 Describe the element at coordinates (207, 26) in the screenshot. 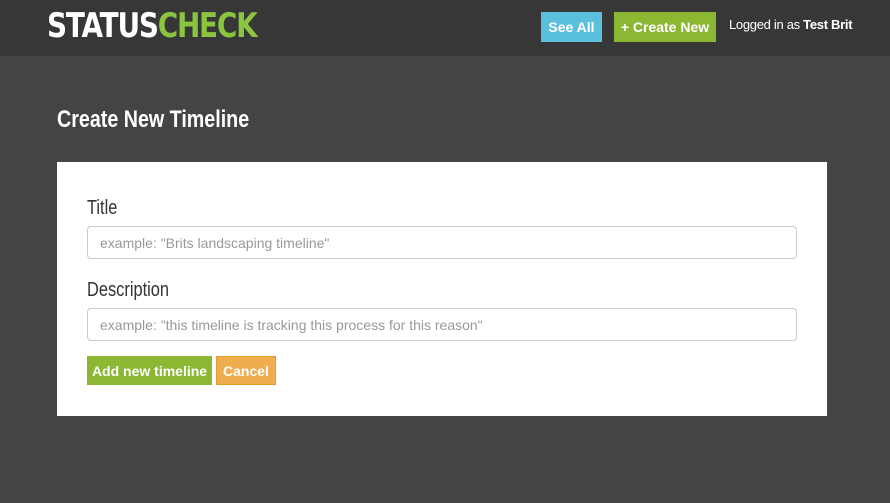

I see `logo-text-check: CHECK` at that location.